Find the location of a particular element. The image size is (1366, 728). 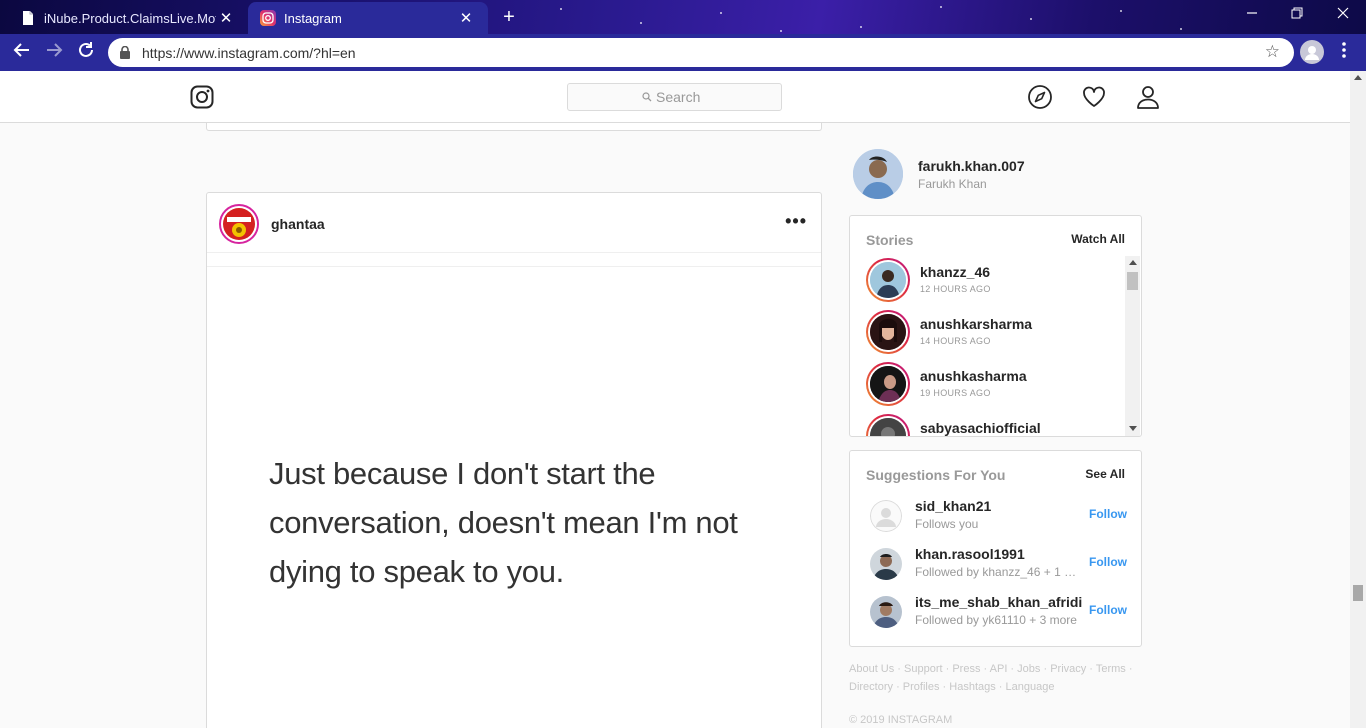

current-user-fullname: Farukh Khan is located at coordinates (952, 184).